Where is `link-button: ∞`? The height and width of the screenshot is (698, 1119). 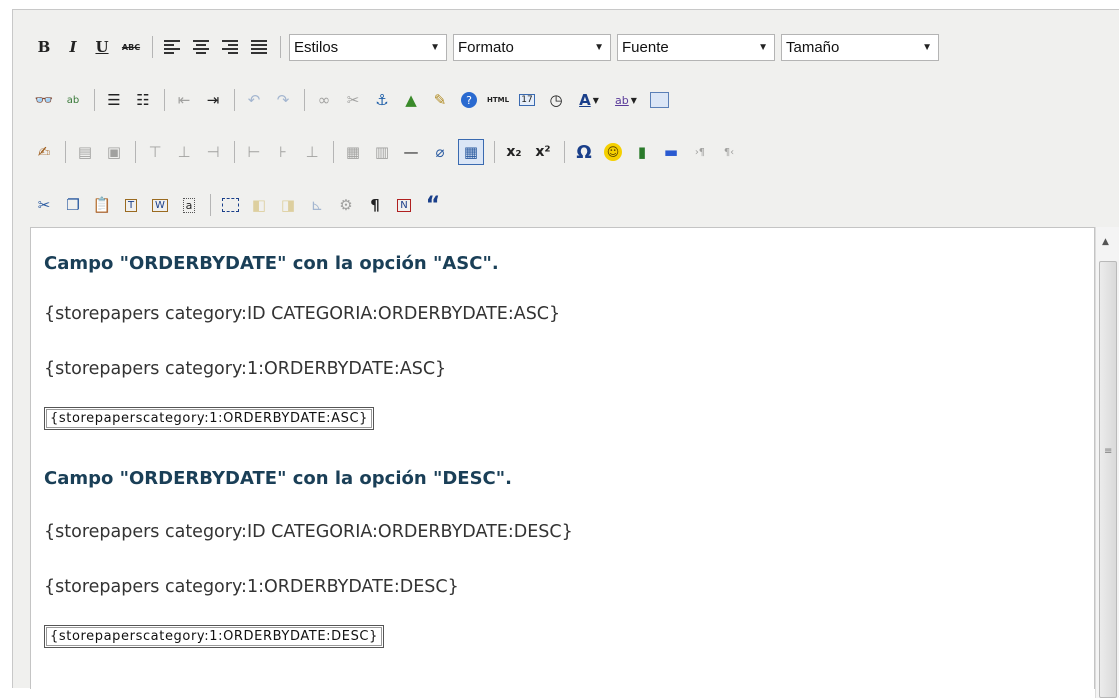 link-button: ∞ is located at coordinates (324, 100).